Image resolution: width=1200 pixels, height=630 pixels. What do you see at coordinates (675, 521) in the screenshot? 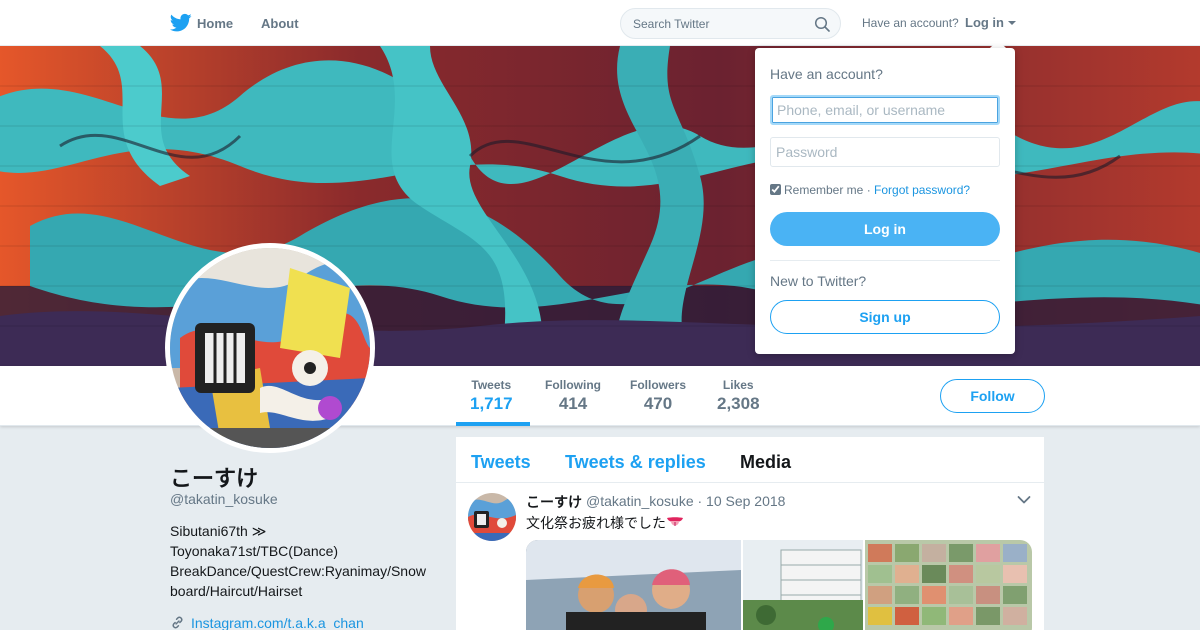
I see `tongue-emoji-icon` at bounding box center [675, 521].